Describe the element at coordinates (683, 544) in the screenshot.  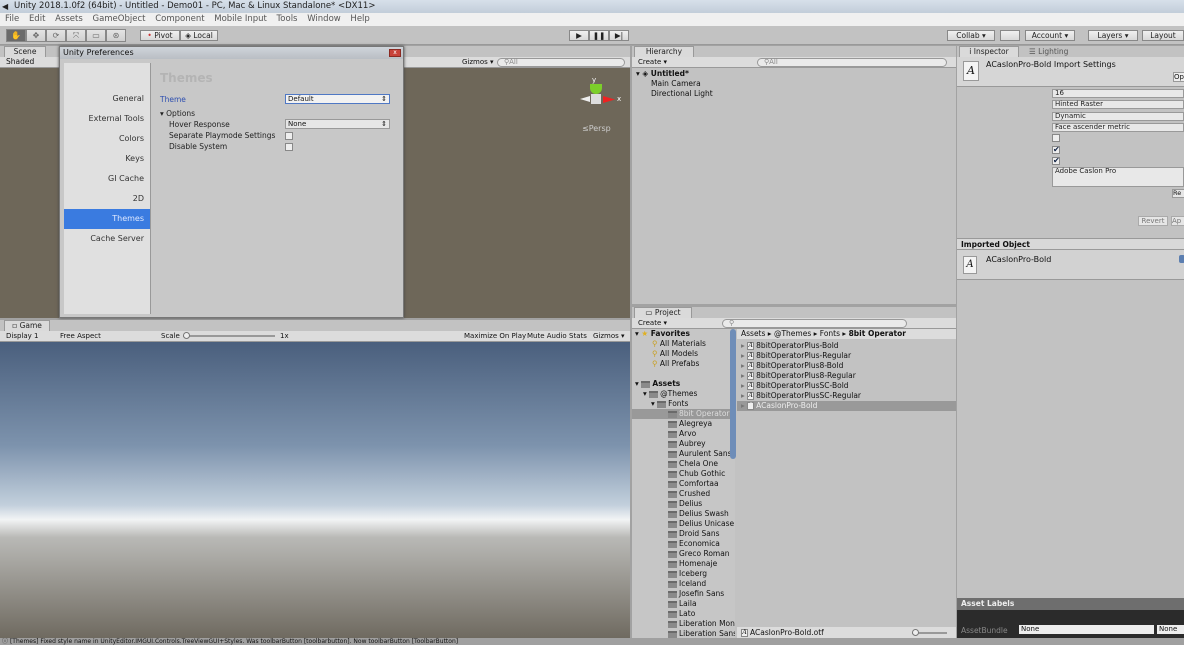
I see `font-folder-item: Economica` at that location.